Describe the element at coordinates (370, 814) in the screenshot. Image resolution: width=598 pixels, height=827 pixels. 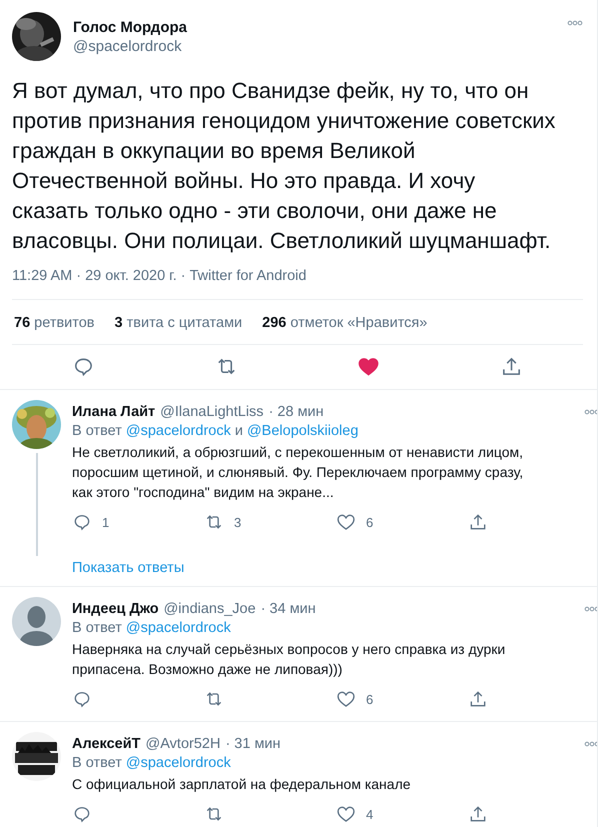
I see `like-count: 4` at that location.